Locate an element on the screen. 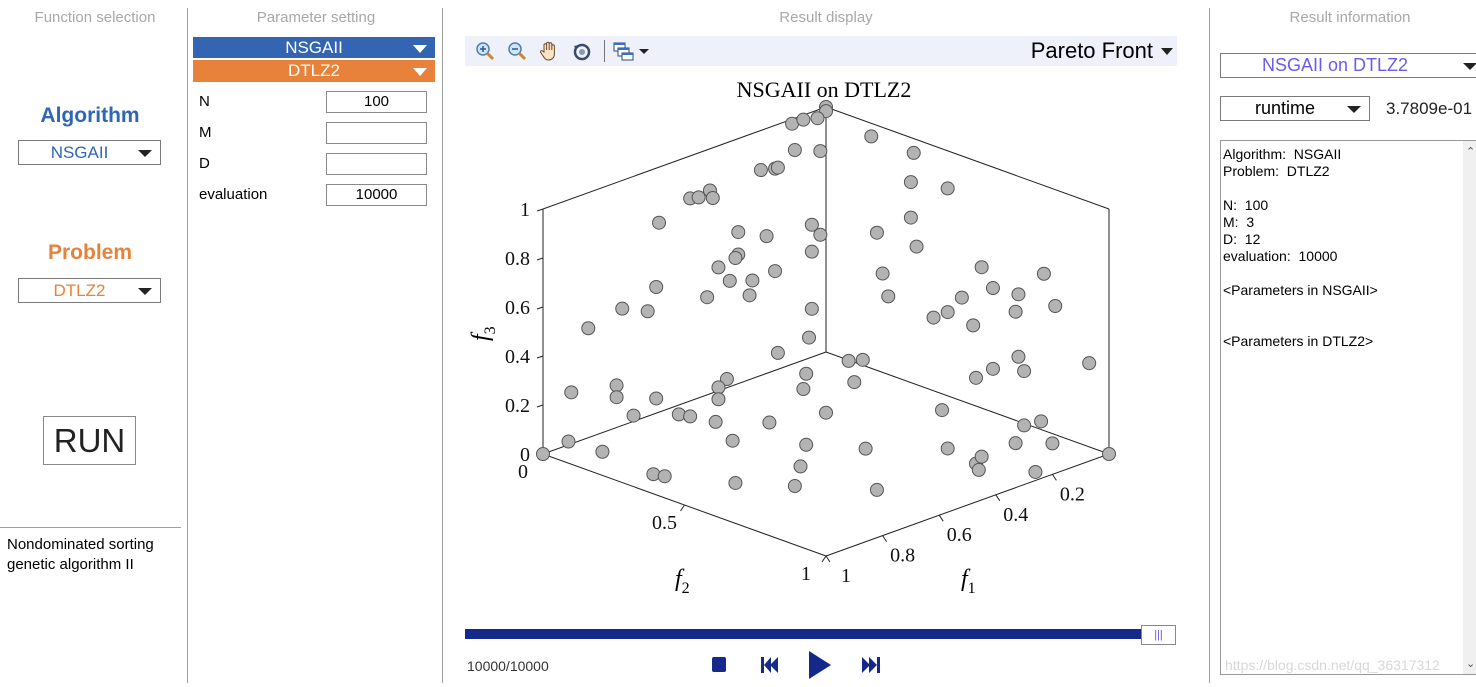 This screenshot has height=687, width=1476. run-button: RUN is located at coordinates (89, 440).